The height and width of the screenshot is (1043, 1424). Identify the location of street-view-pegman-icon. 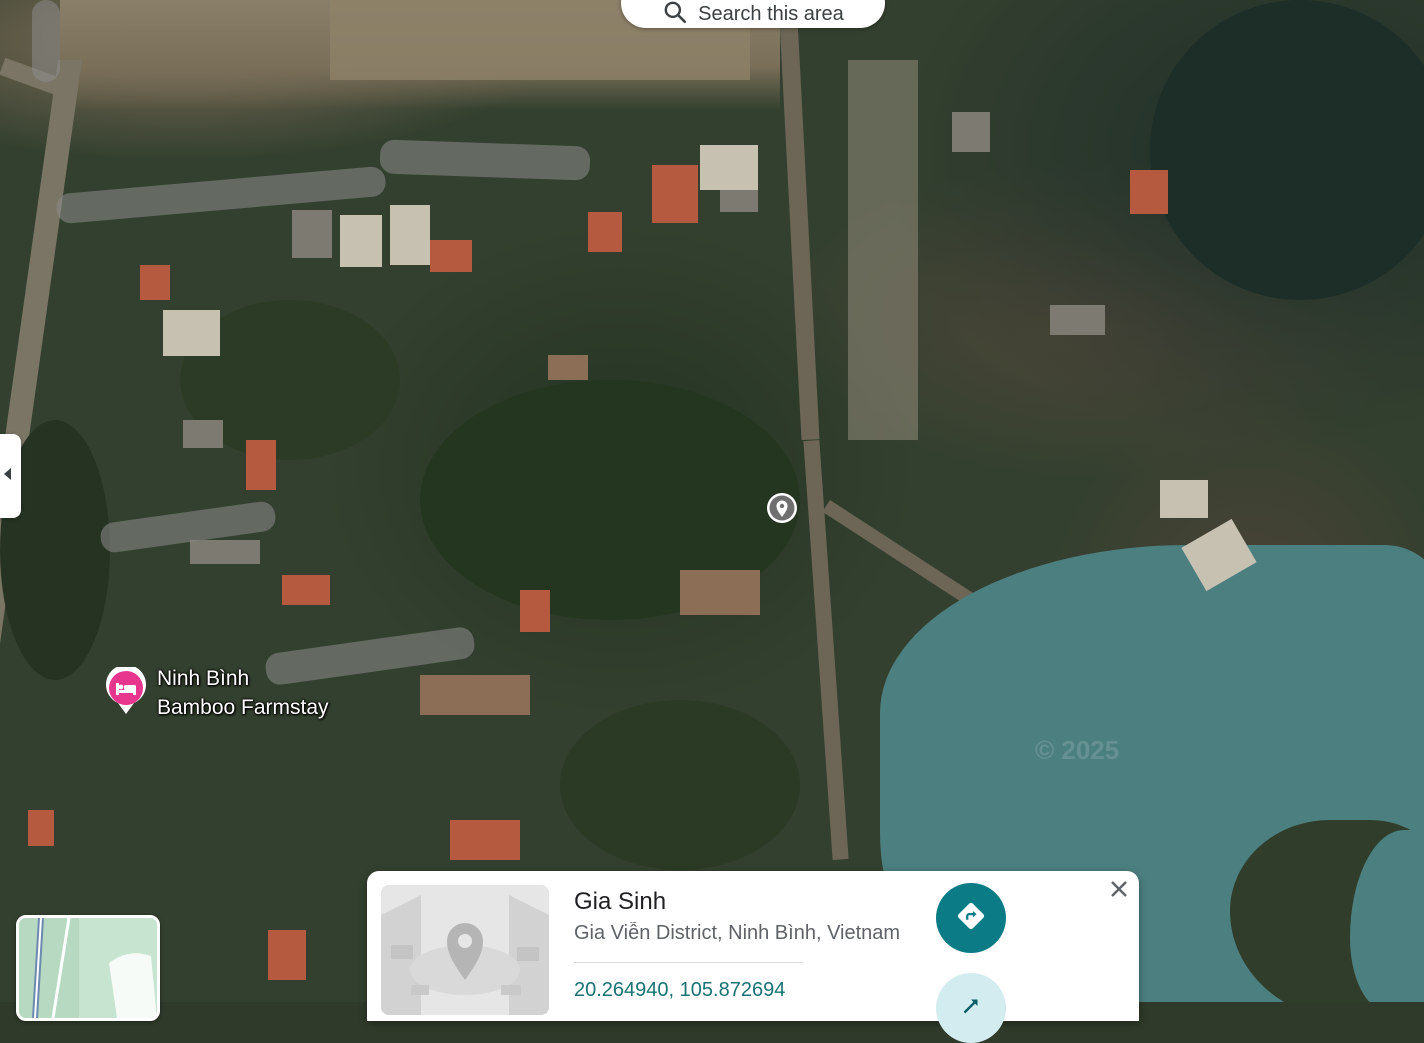
(91, 53).